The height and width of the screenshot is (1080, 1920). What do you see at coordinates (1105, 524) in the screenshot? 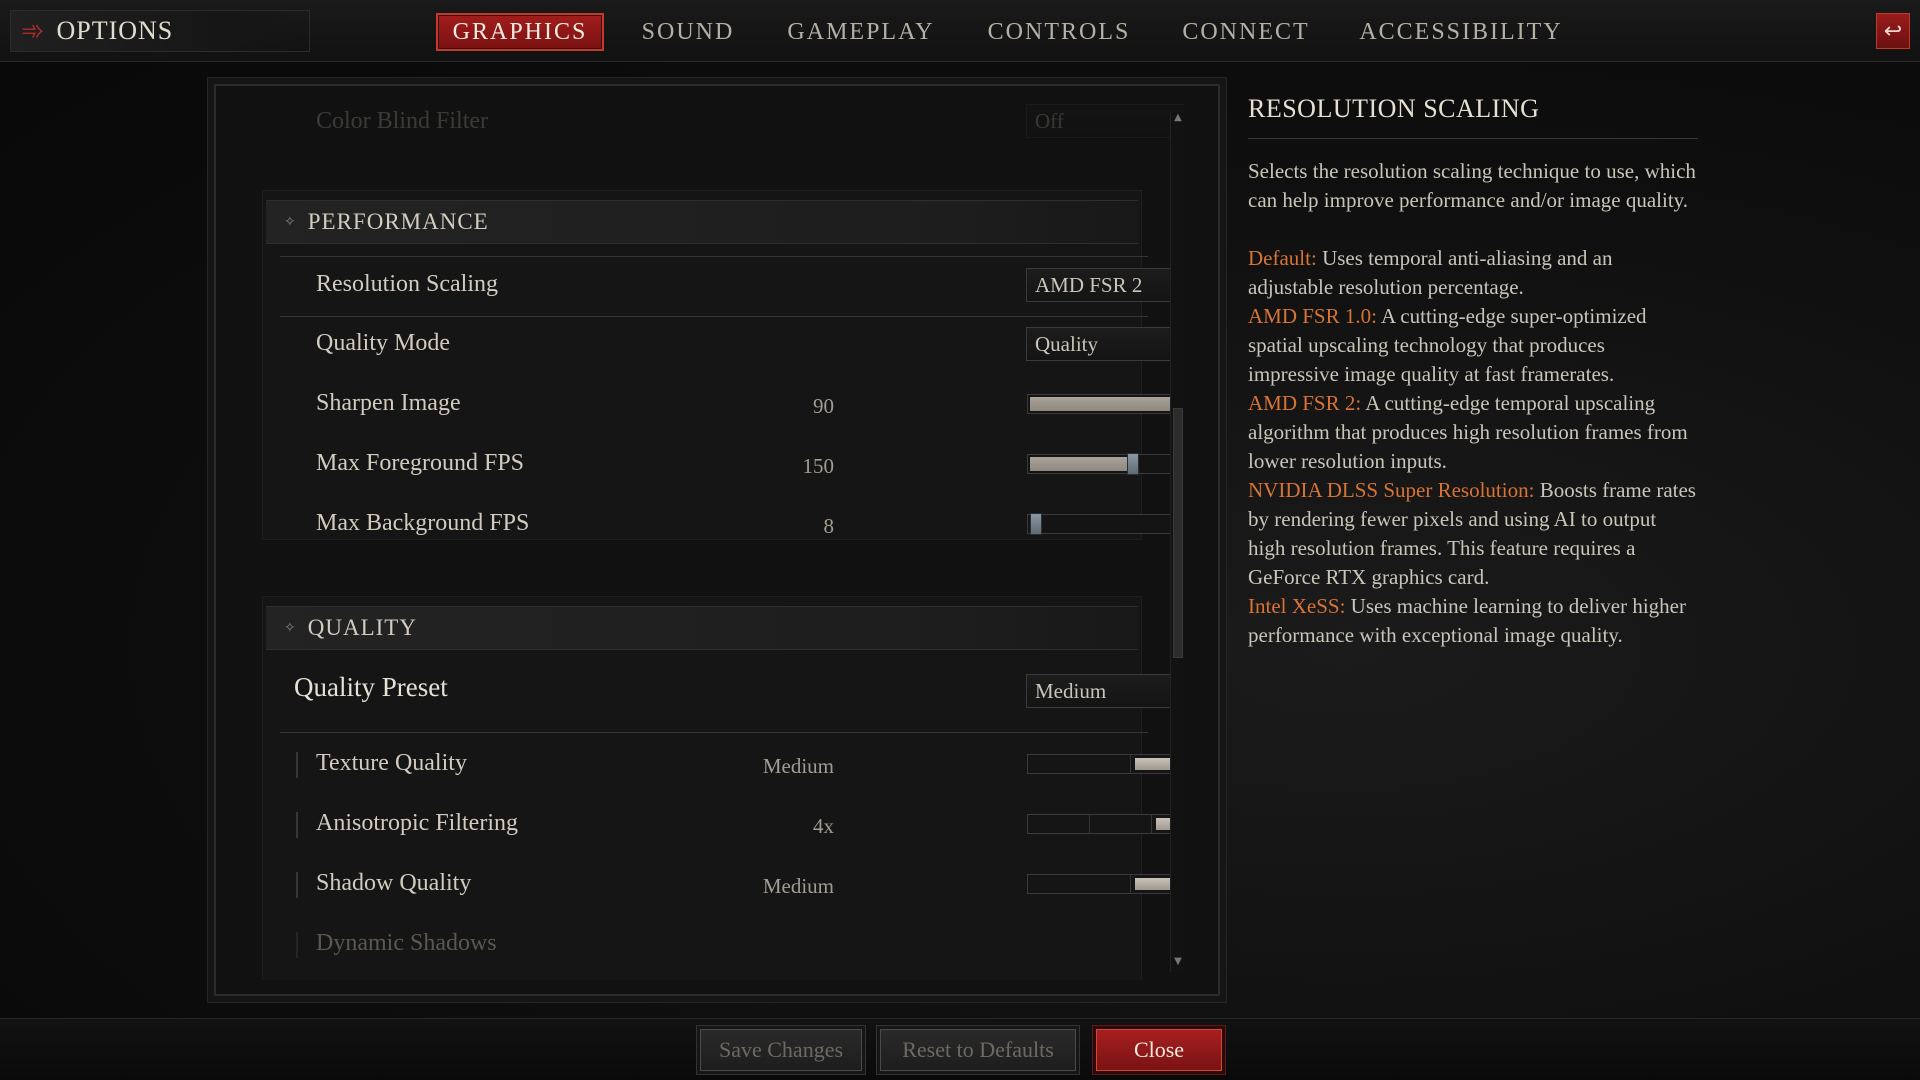
I see `max-background-fps-slider` at bounding box center [1105, 524].